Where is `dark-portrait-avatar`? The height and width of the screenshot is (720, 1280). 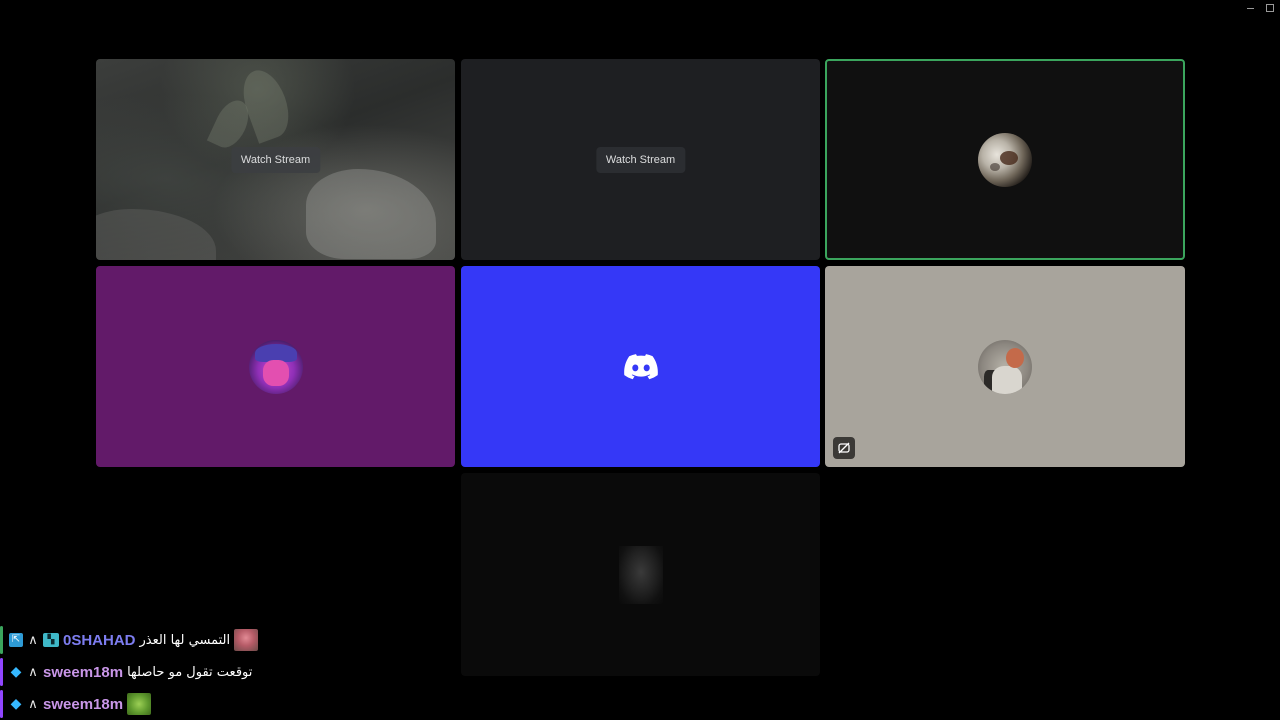 dark-portrait-avatar is located at coordinates (640, 574).